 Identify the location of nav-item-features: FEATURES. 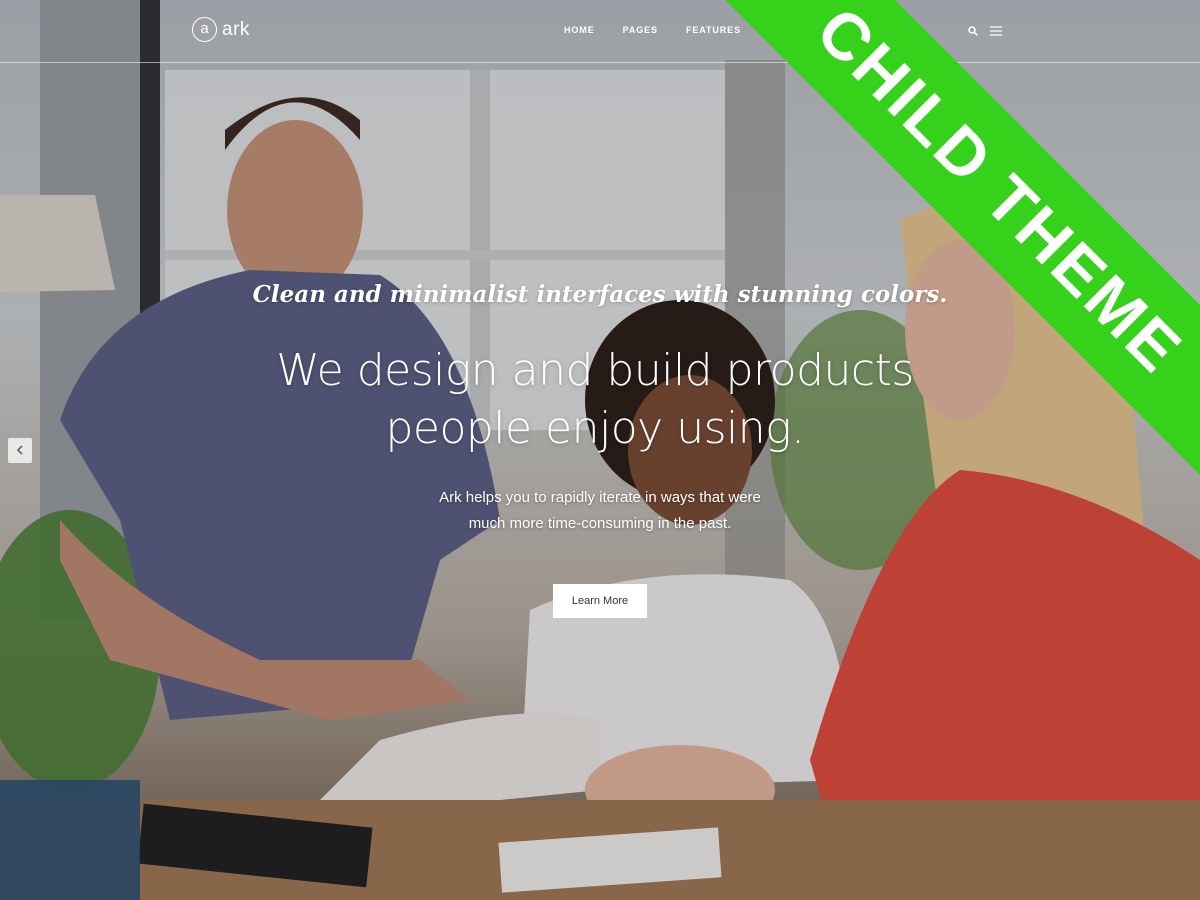
(713, 30).